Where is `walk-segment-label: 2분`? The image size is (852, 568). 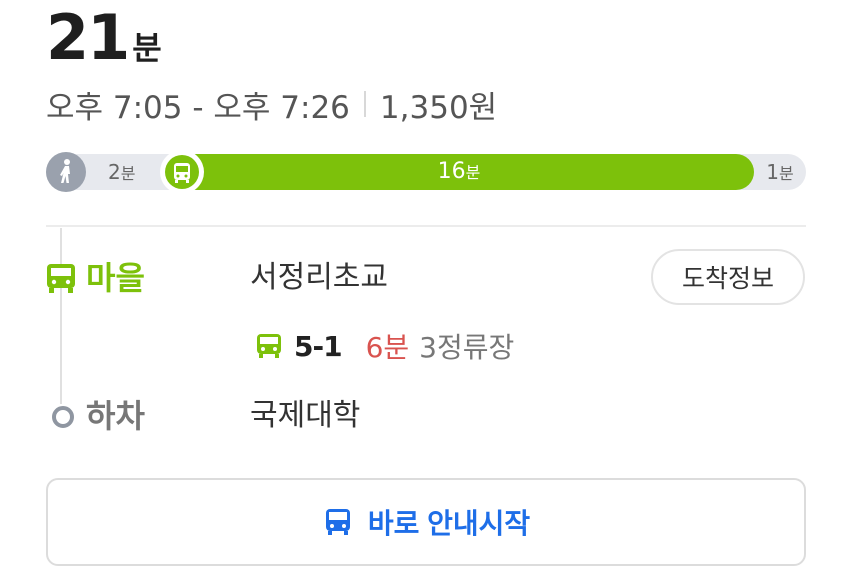
walk-segment-label: 2분 is located at coordinates (122, 172).